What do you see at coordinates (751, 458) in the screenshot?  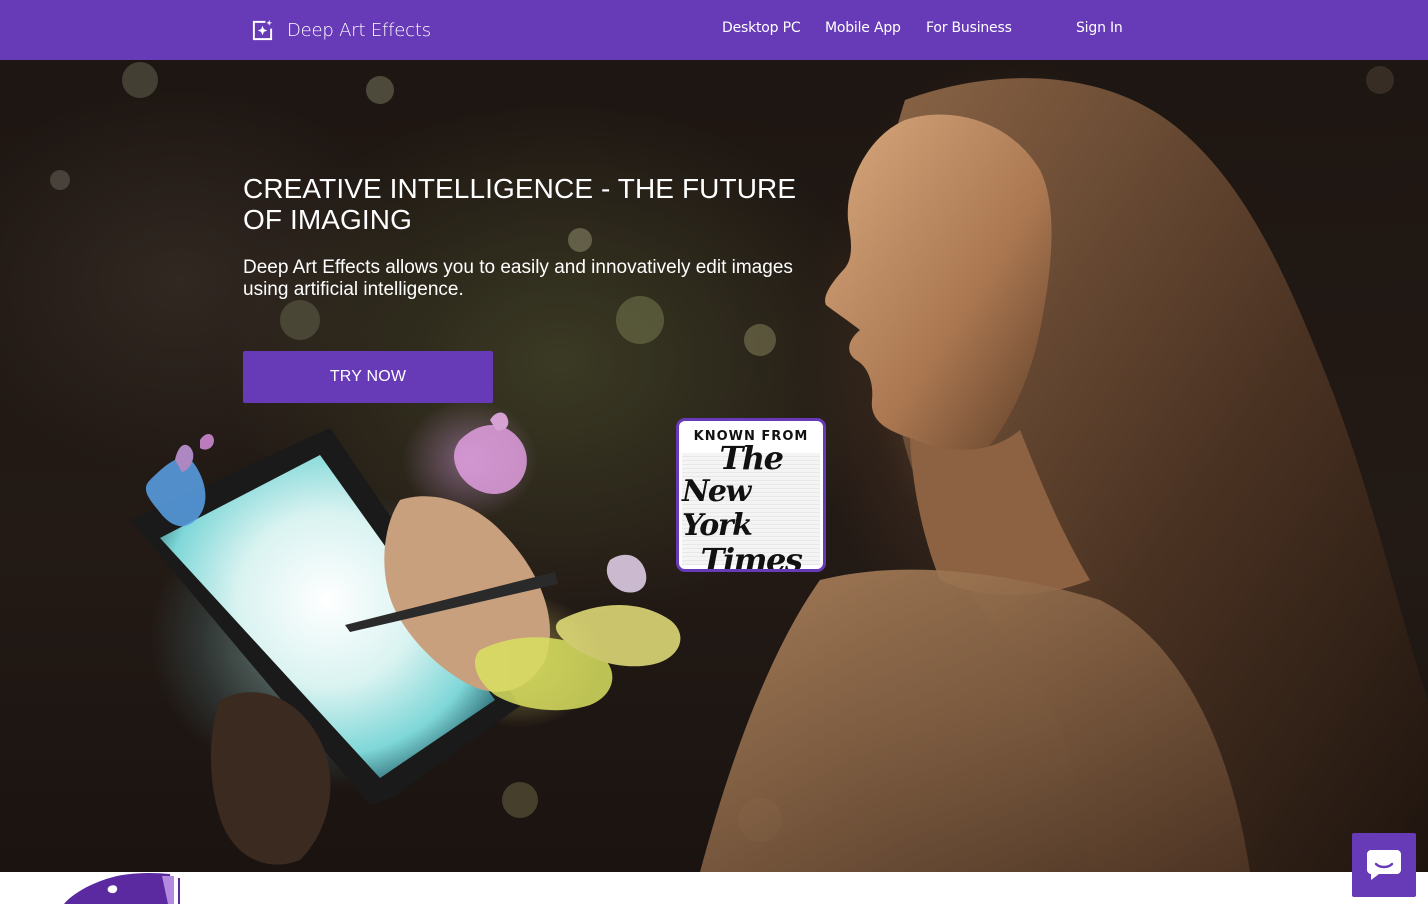 I see `nyt-logo-line-1: The` at bounding box center [751, 458].